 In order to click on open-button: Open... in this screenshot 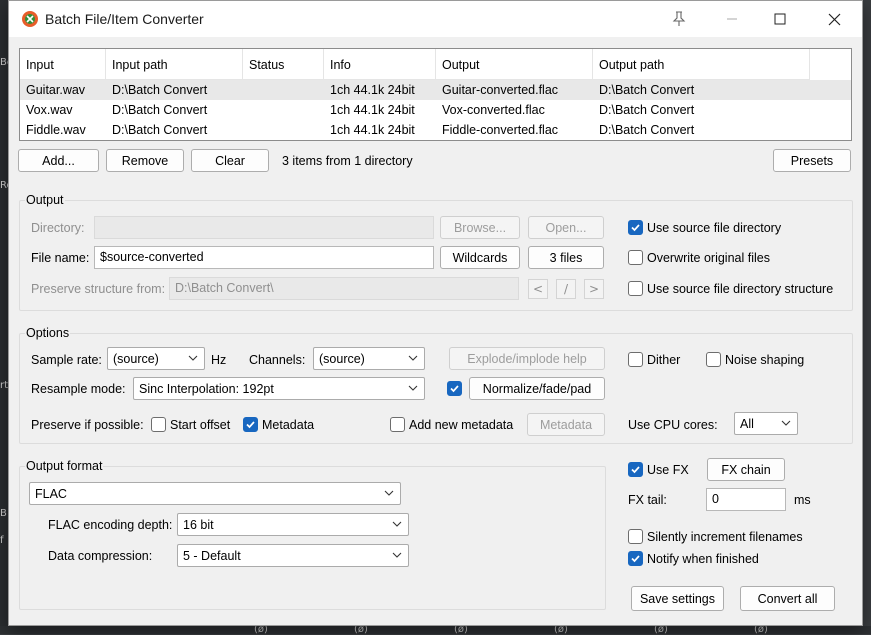, I will do `click(566, 227)`.